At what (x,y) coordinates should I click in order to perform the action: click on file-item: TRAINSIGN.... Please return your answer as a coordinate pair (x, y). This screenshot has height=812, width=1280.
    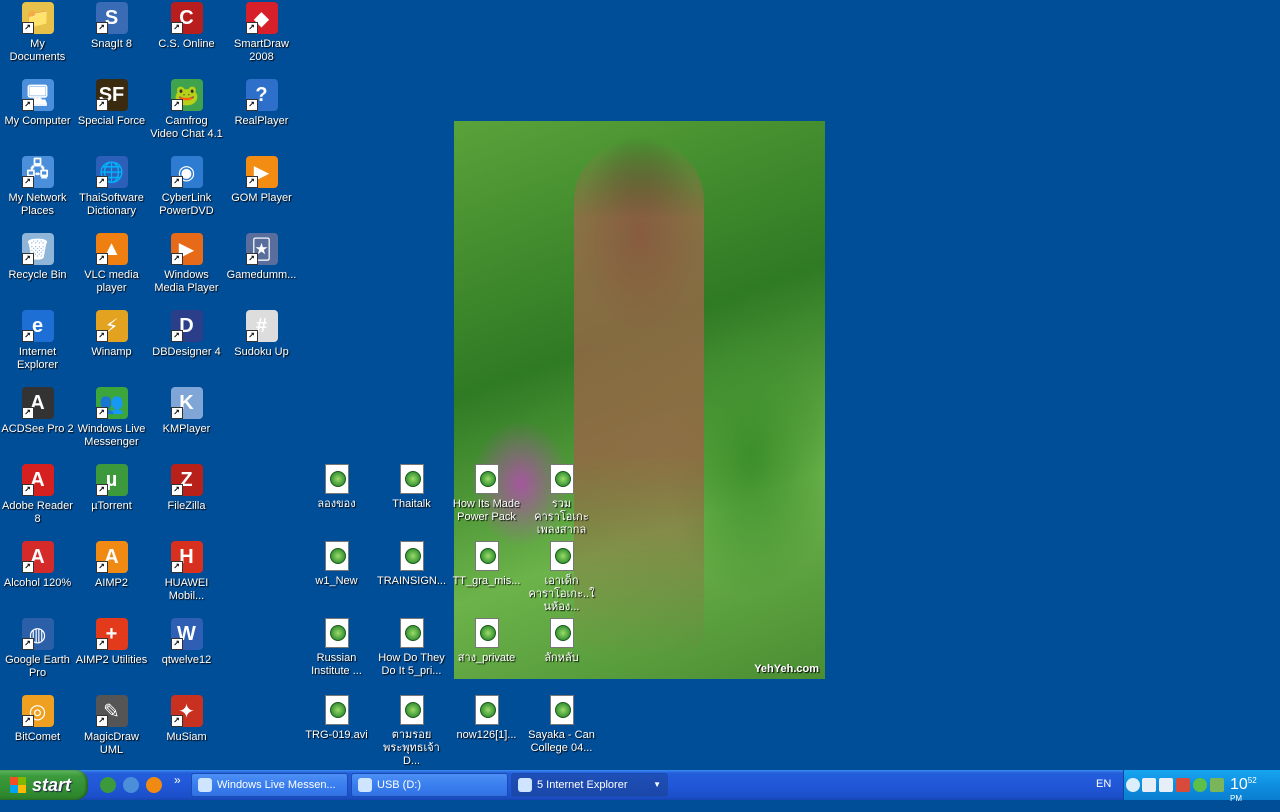
    Looking at the image, I should click on (411, 564).